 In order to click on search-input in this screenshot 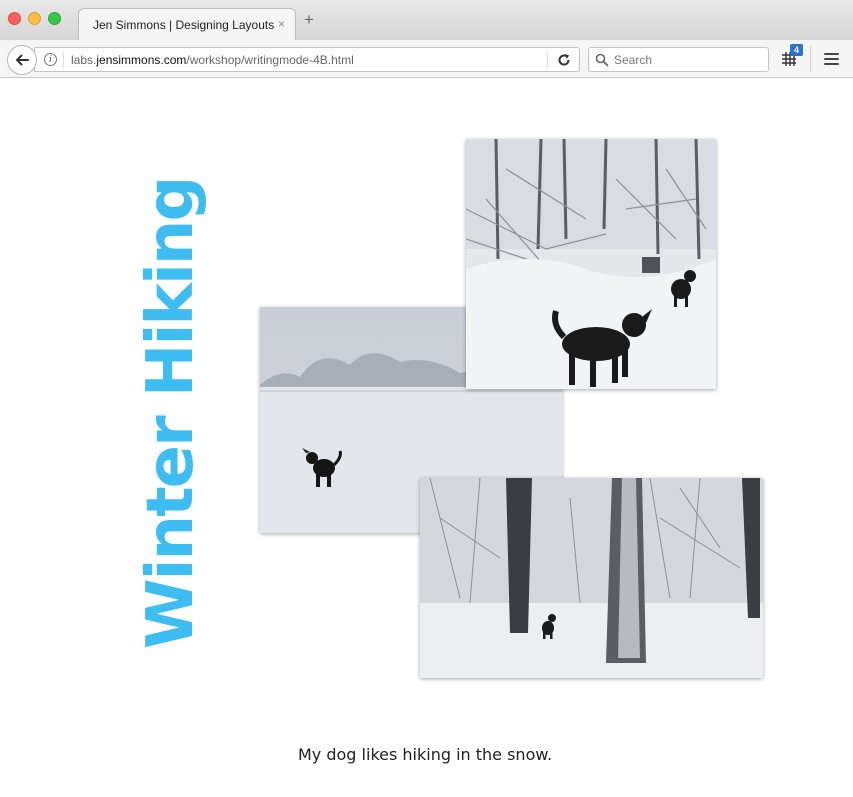, I will do `click(689, 60)`.